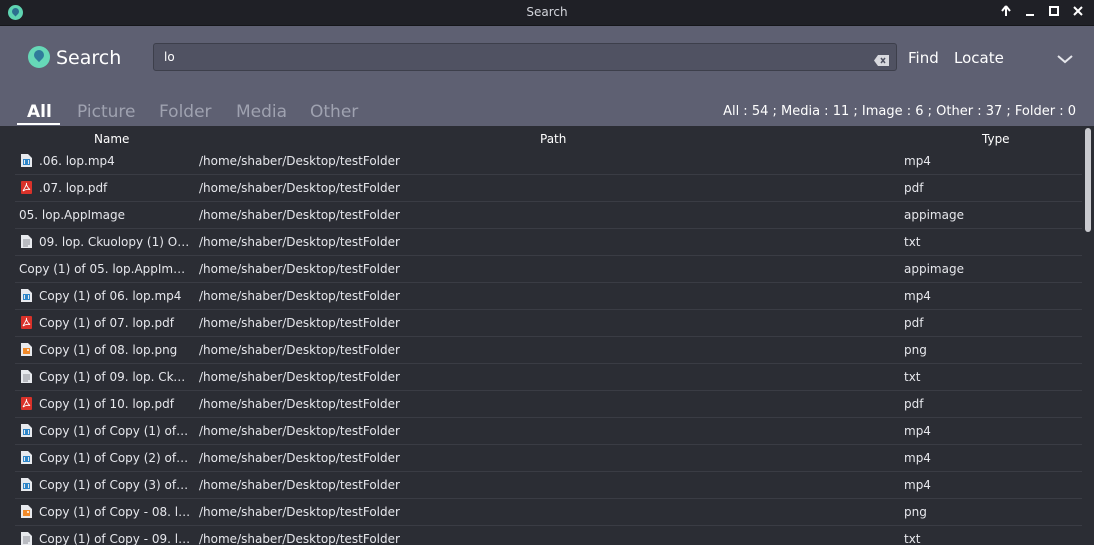 The height and width of the screenshot is (545, 1094). Describe the element at coordinates (979, 58) in the screenshot. I see `locate-button: Locate` at that location.